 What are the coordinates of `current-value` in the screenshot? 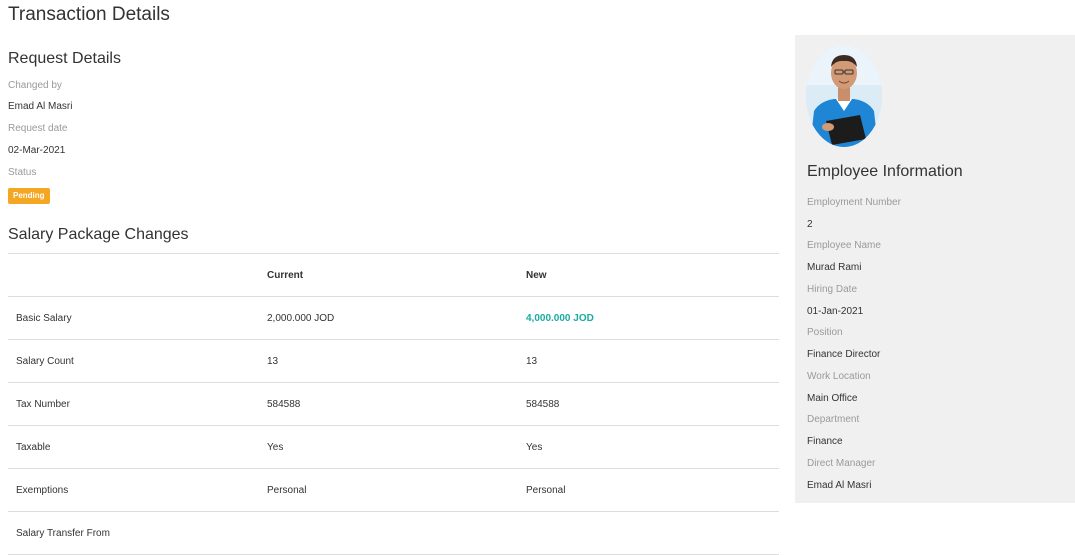 It's located at (395, 533).